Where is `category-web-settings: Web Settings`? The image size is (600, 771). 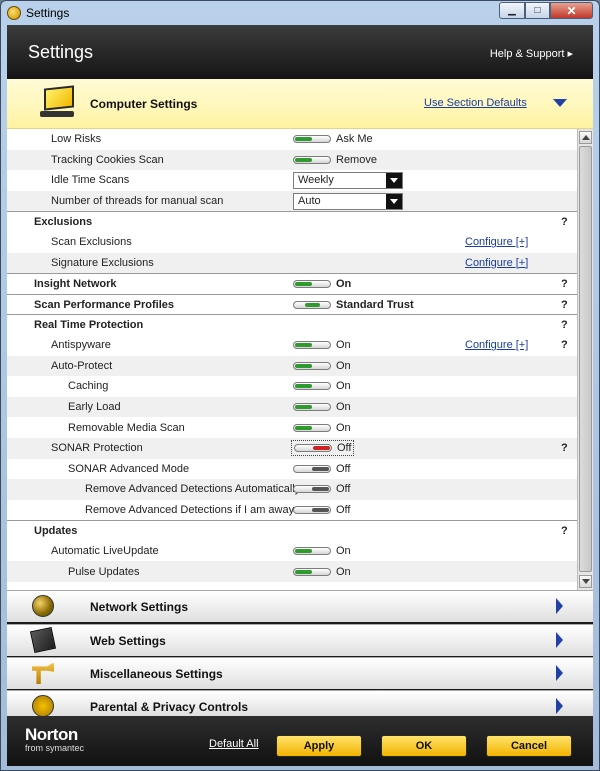
category-web-settings: Web Settings is located at coordinates (300, 640).